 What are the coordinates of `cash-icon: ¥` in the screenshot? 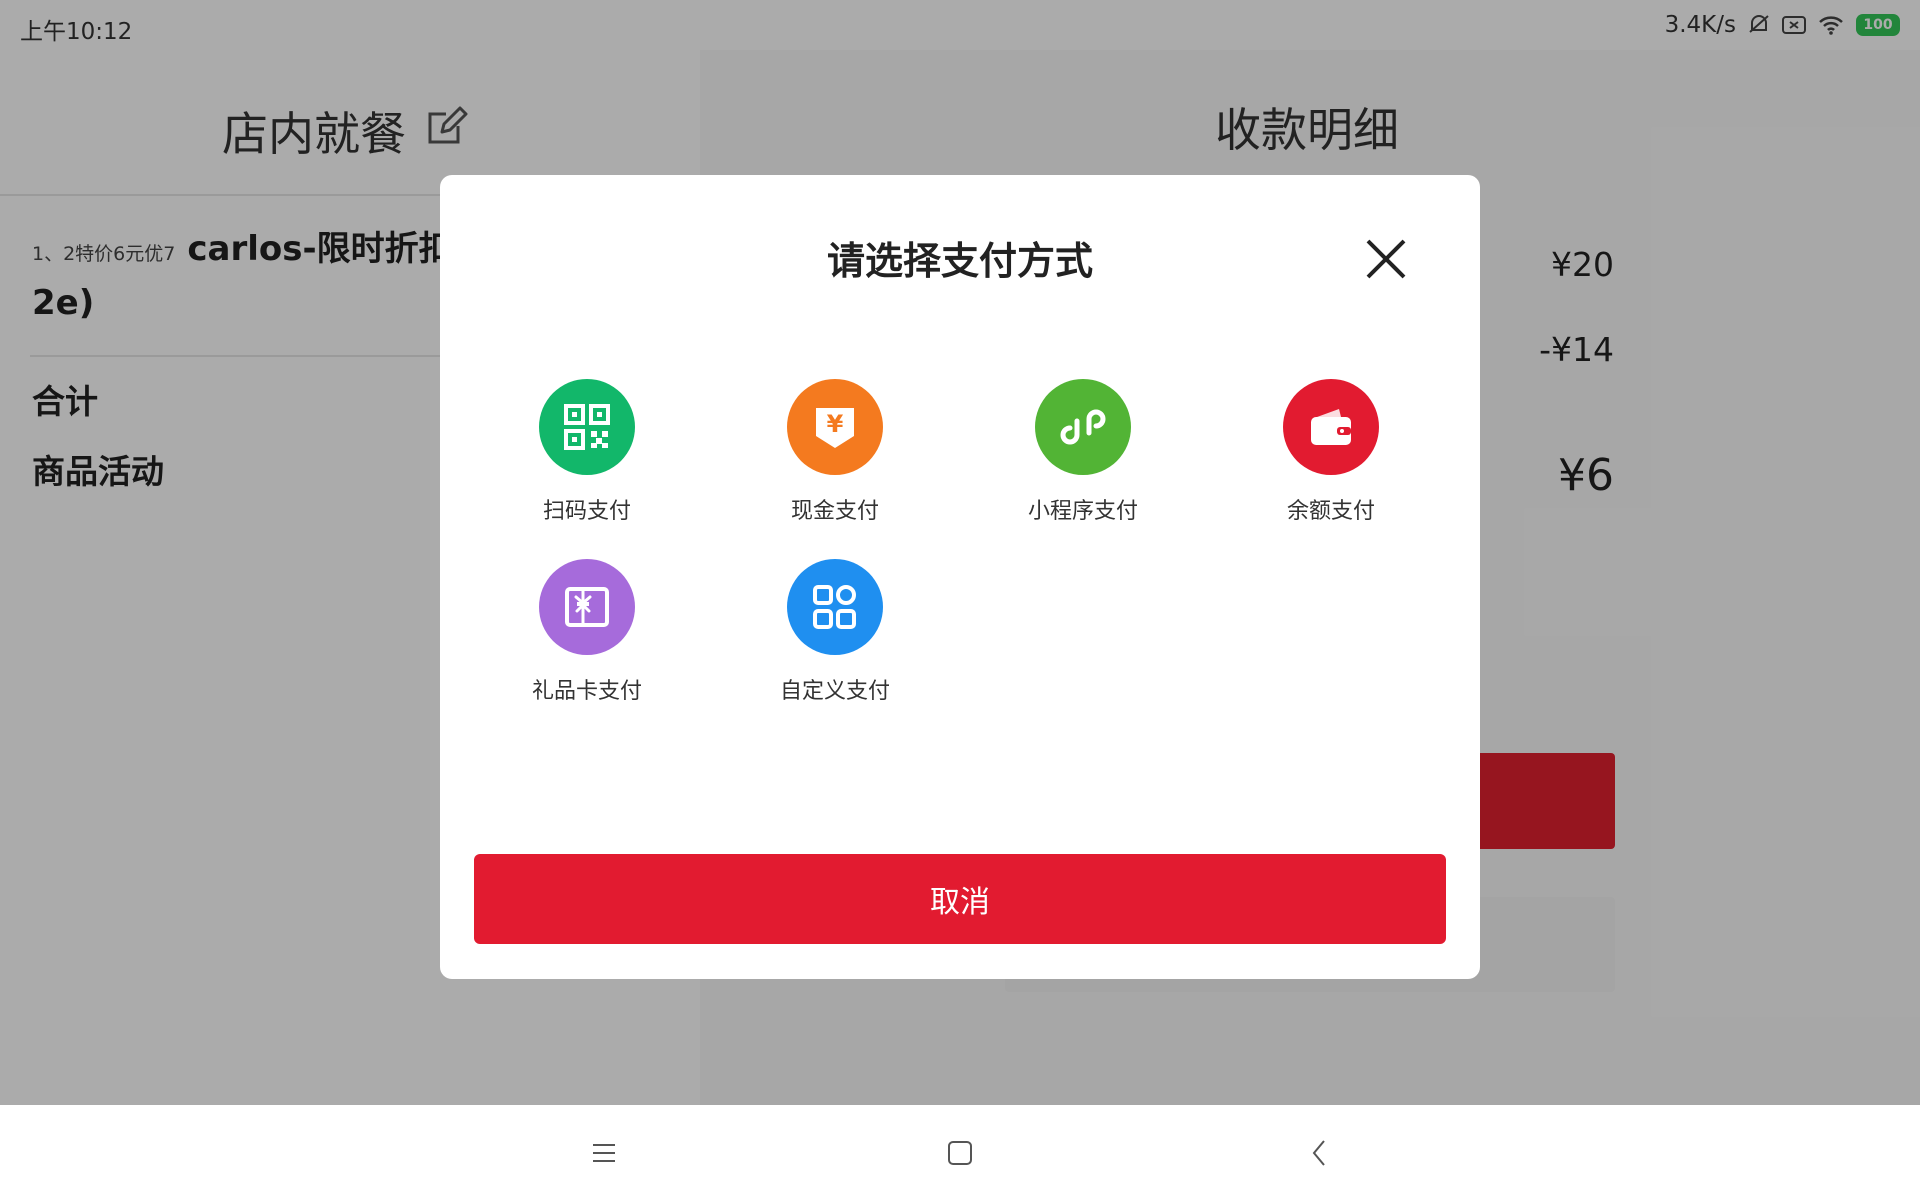 It's located at (835, 427).